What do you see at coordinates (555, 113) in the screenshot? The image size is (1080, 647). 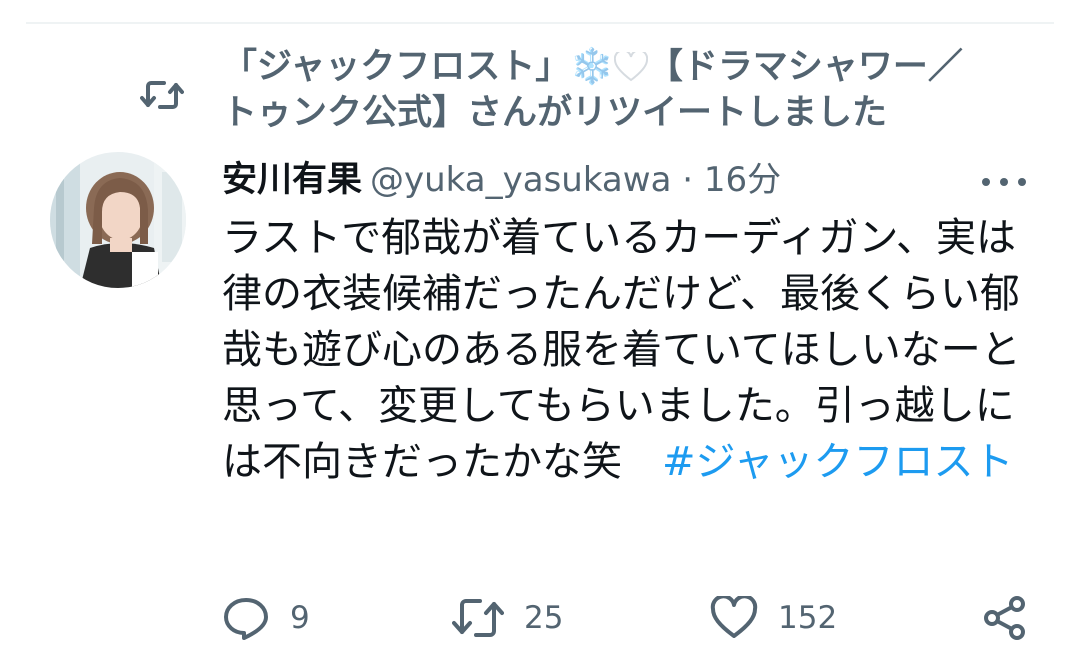 I see `retweeter-name-line2: トゥンク公式】さんがリツイートしました` at bounding box center [555, 113].